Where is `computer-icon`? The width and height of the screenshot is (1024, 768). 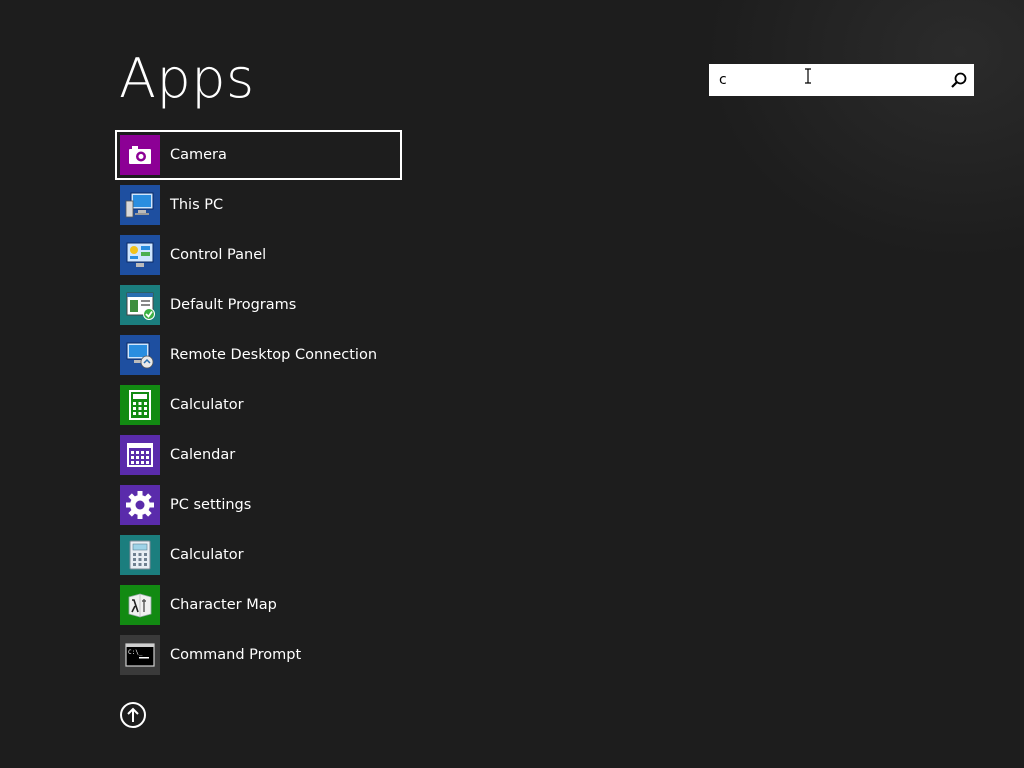 computer-icon is located at coordinates (139, 205).